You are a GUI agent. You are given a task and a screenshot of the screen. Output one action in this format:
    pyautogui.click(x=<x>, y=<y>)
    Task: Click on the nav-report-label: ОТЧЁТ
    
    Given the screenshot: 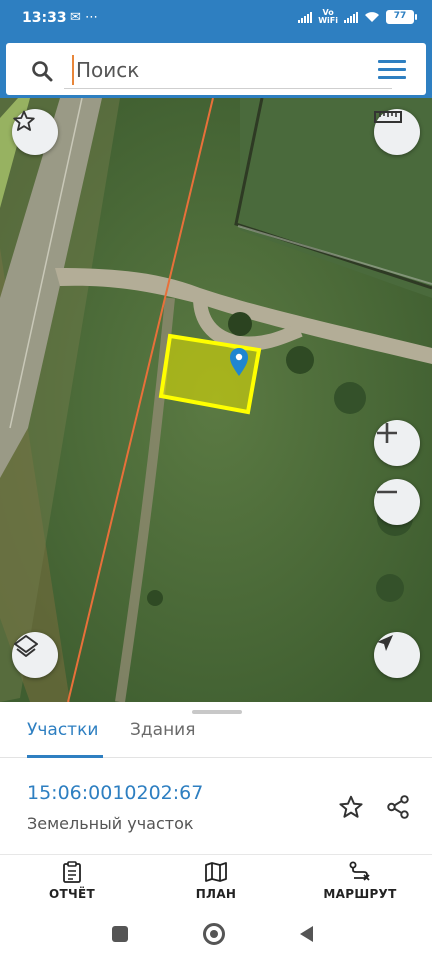 What is the action you would take?
    pyautogui.click(x=72, y=894)
    